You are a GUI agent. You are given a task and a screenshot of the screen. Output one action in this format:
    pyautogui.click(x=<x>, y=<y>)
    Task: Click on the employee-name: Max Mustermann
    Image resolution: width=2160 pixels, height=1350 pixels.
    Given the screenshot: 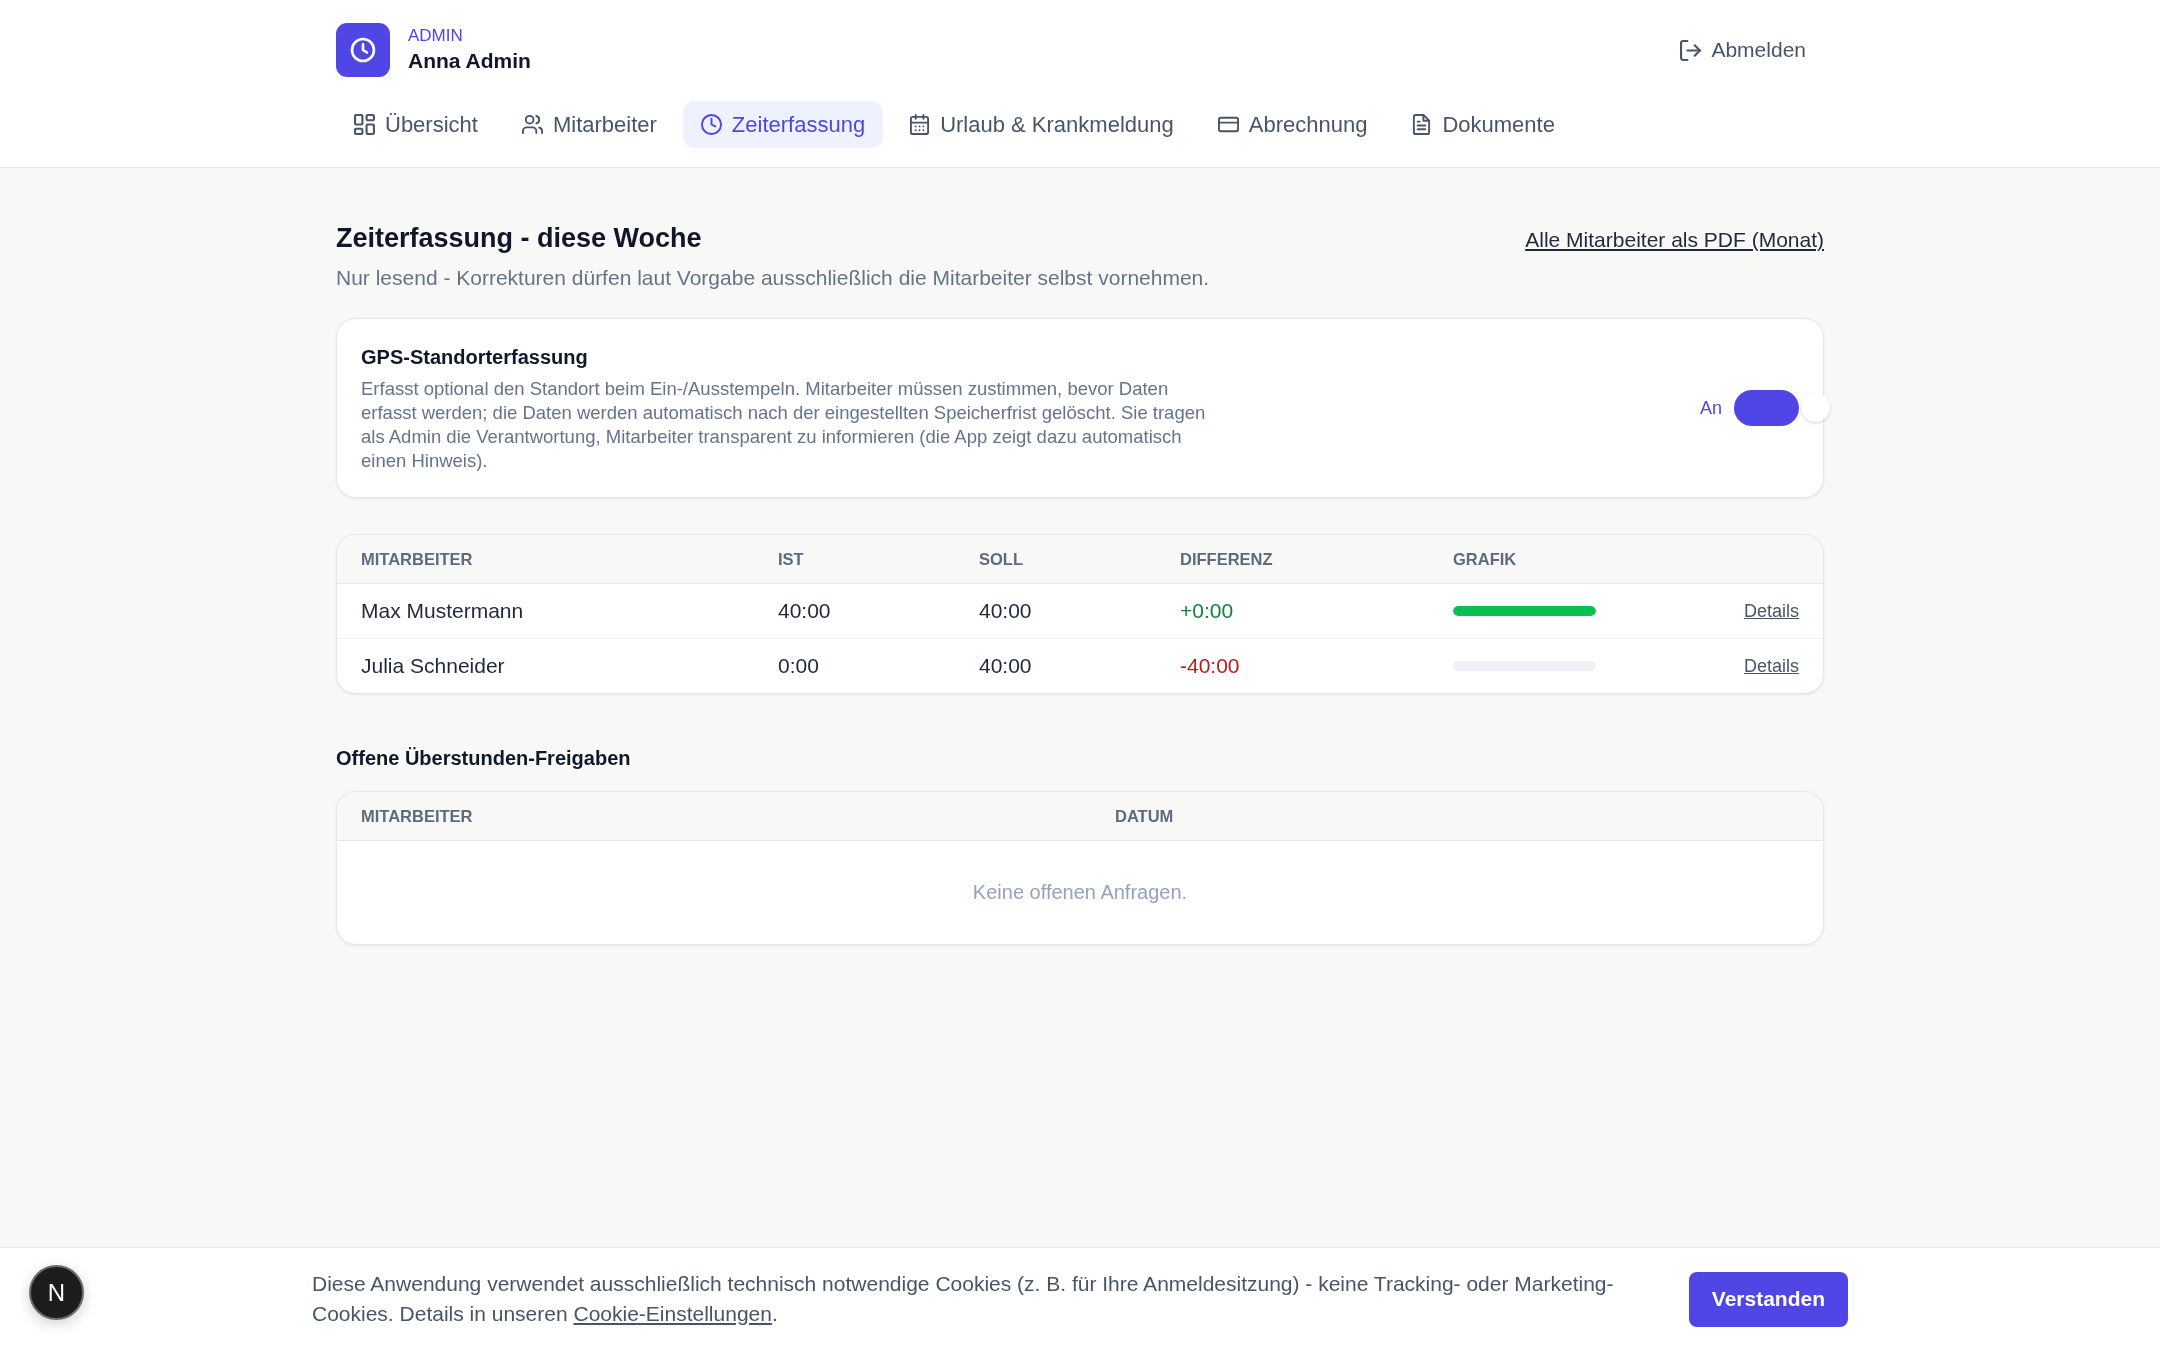 What is the action you would take?
    pyautogui.click(x=442, y=611)
    